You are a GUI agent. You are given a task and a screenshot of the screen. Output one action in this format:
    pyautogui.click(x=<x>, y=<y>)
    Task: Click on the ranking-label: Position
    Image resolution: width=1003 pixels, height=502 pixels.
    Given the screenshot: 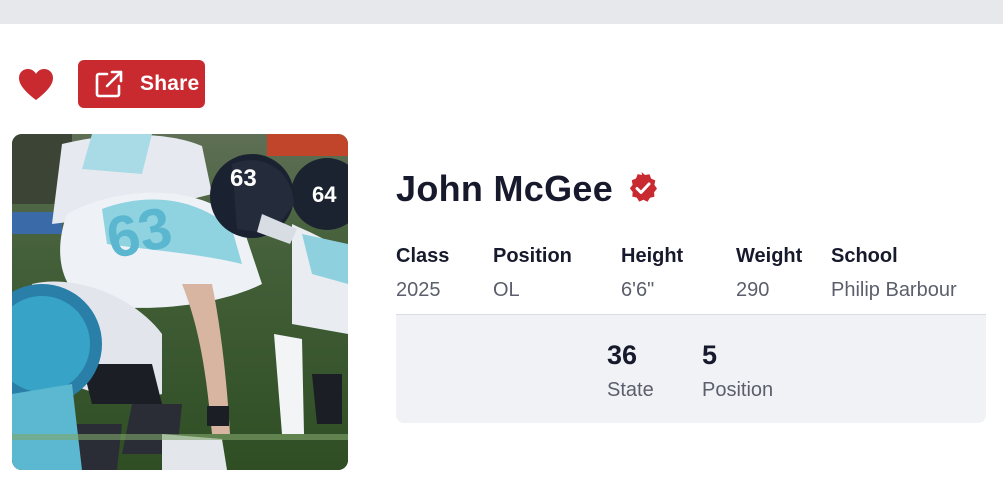 What is the action you would take?
    pyautogui.click(x=738, y=390)
    